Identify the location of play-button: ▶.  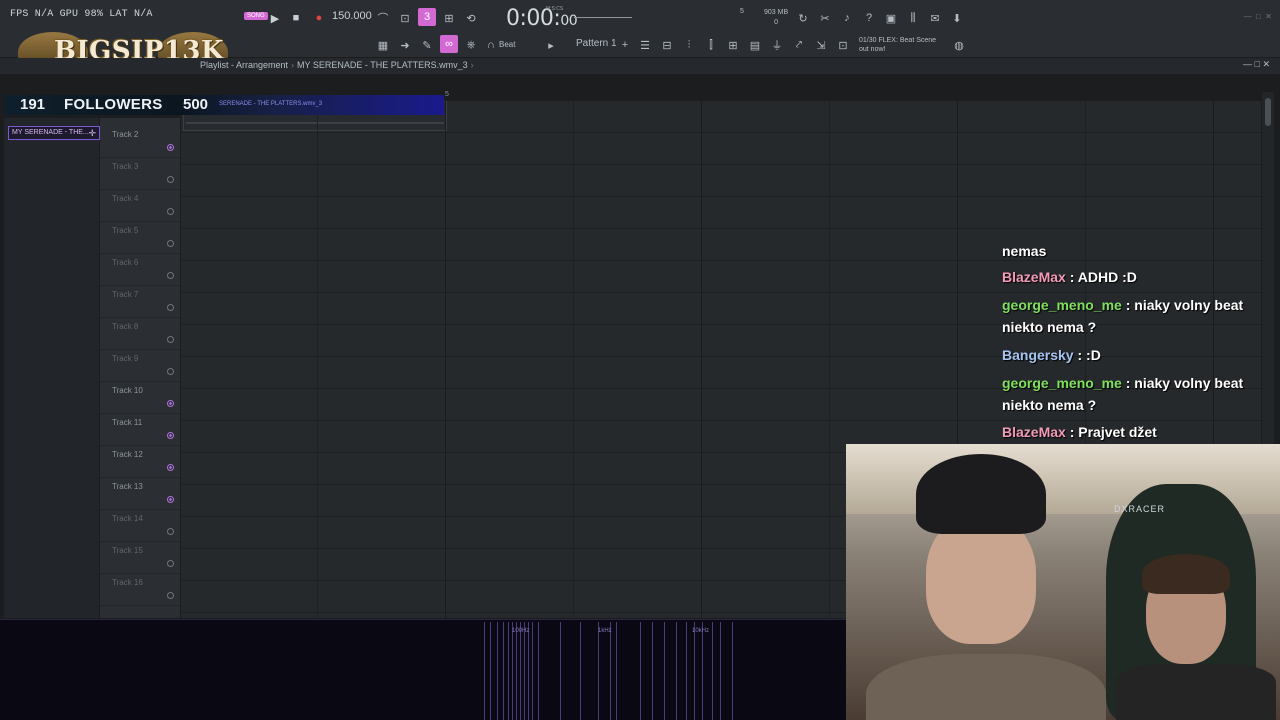
(275, 18).